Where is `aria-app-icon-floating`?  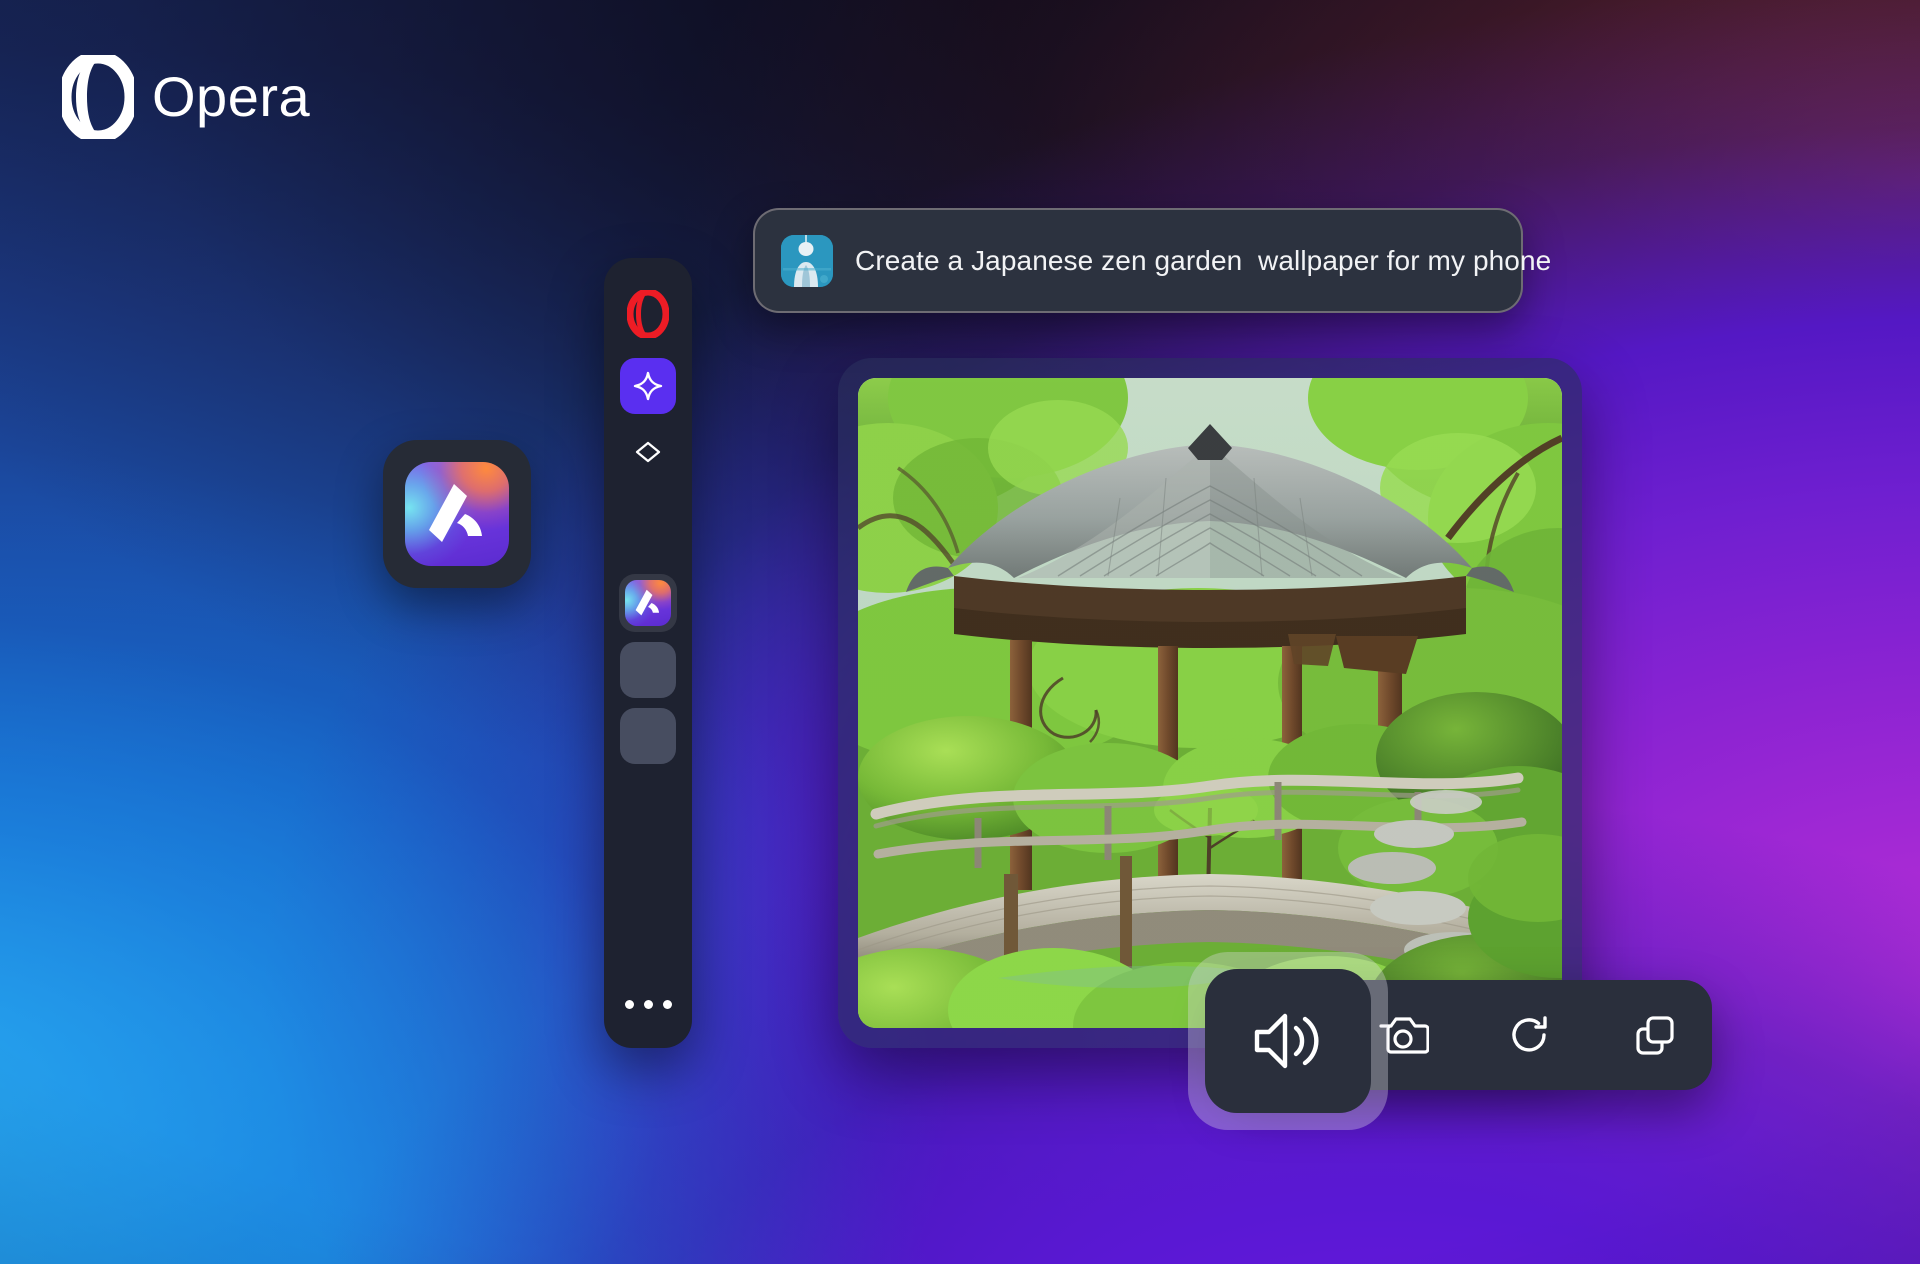
aria-app-icon-floating is located at coordinates (457, 514).